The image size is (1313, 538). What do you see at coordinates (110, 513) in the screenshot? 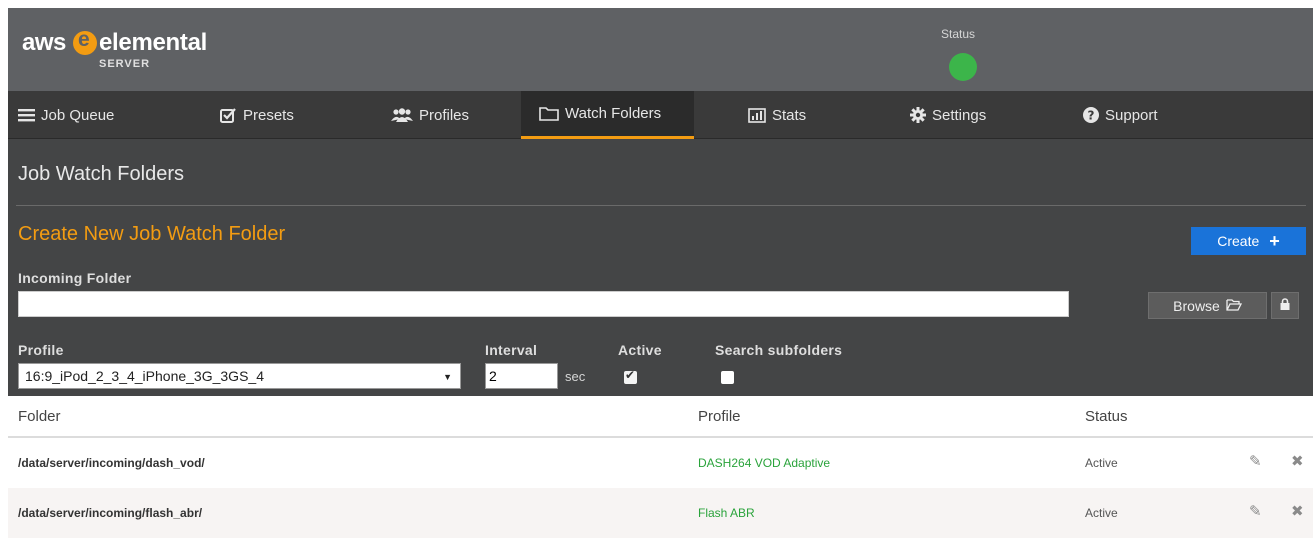
I see `folder-path: /data/server/incoming/flash_abr/` at bounding box center [110, 513].